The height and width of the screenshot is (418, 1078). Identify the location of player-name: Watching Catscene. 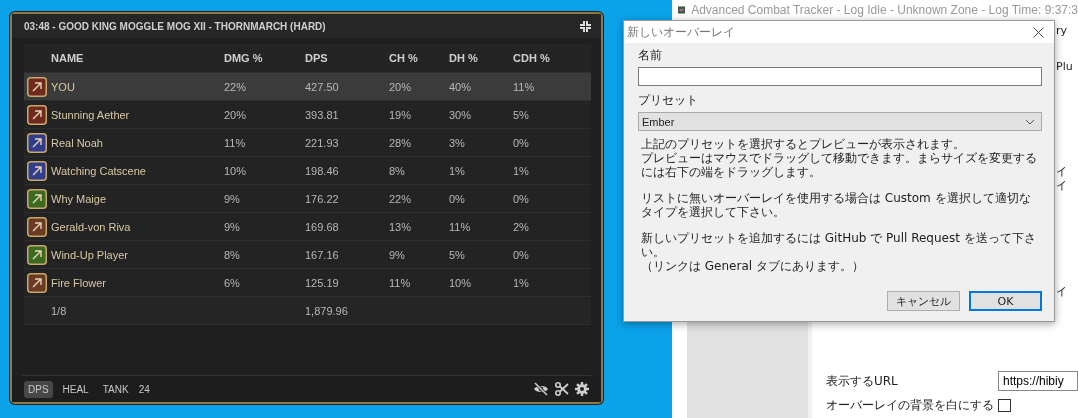
(98, 170).